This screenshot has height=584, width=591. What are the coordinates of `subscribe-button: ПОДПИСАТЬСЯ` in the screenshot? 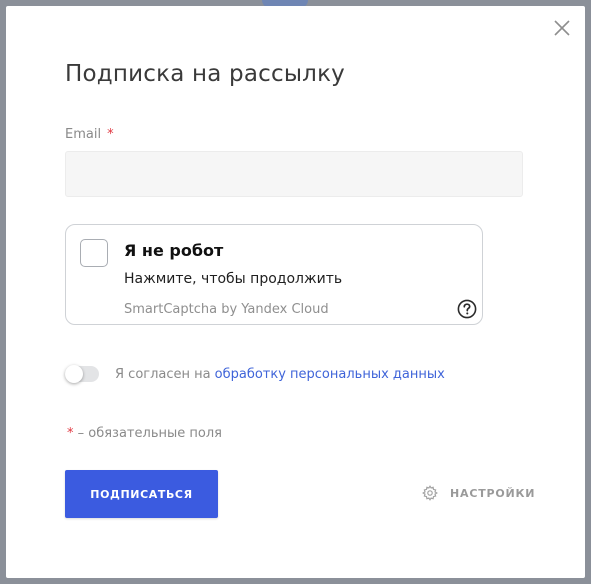 It's located at (141, 494).